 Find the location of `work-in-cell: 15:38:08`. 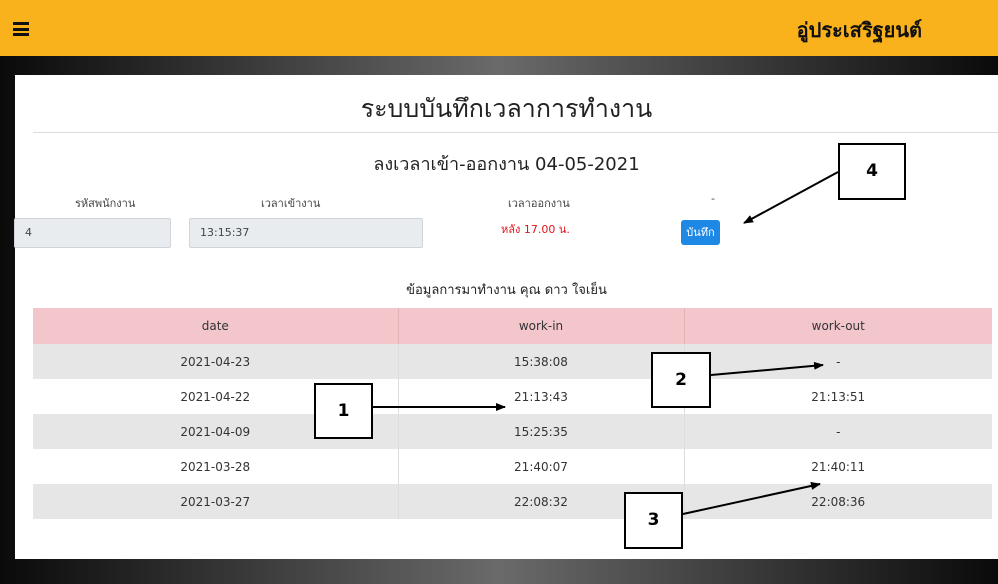

work-in-cell: 15:38:08 is located at coordinates (541, 361).